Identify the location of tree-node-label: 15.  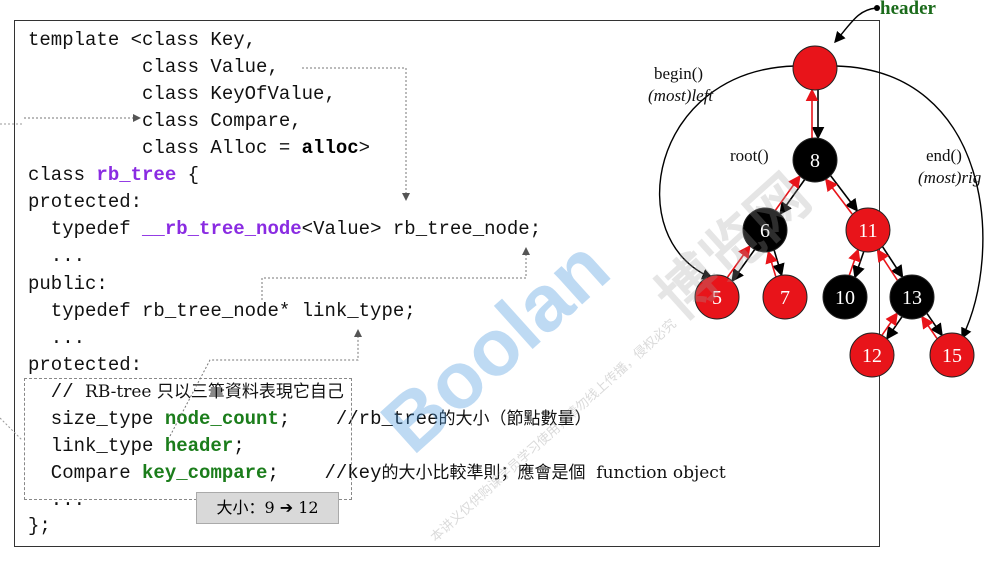
(952, 356).